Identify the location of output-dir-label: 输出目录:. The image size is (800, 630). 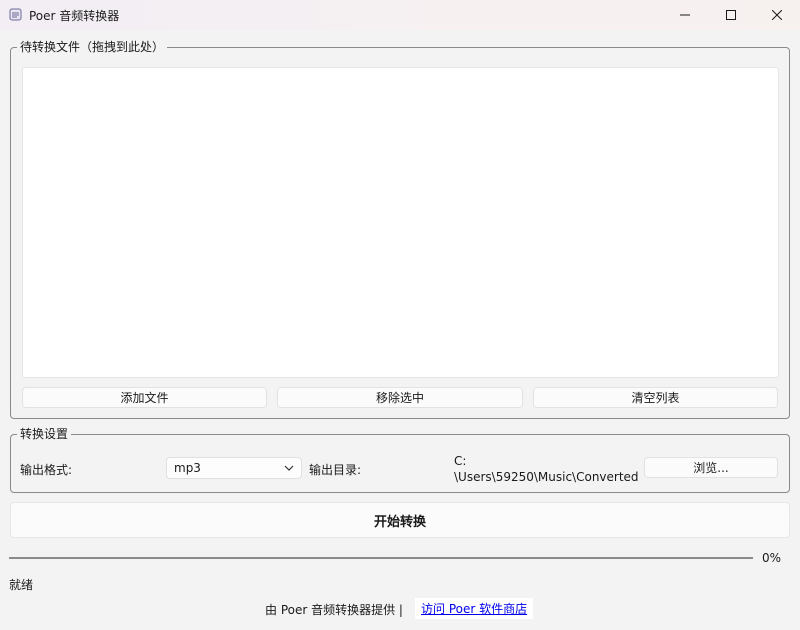
(335, 470).